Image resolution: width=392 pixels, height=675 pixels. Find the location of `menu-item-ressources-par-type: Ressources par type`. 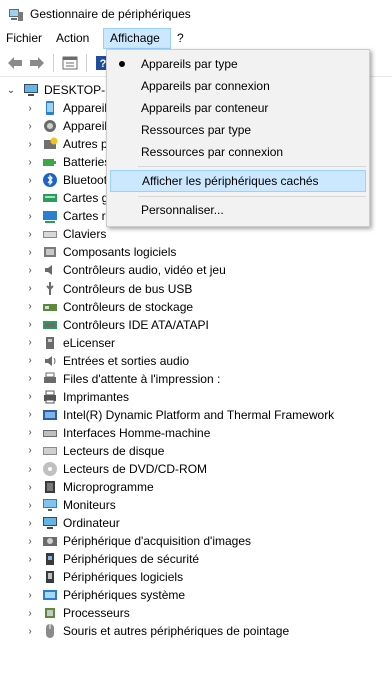

menu-item-ressources-par-type: Ressources par type is located at coordinates (238, 130).